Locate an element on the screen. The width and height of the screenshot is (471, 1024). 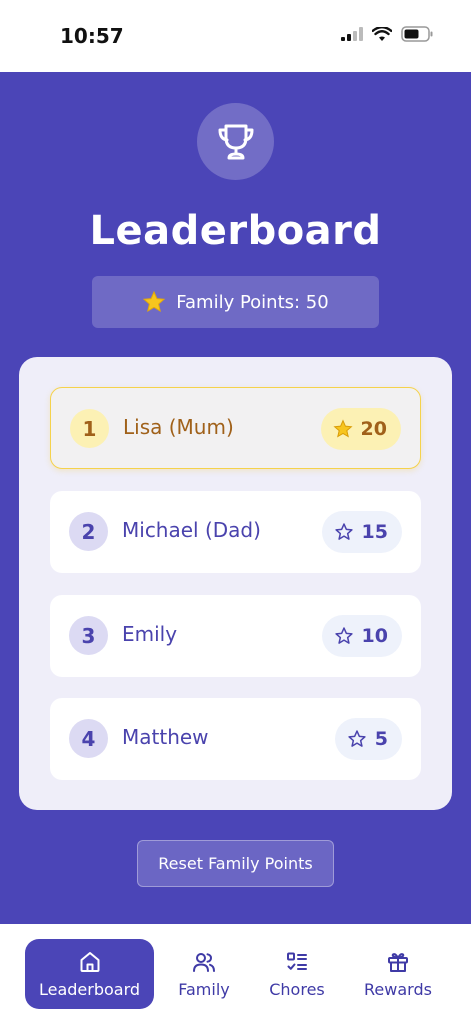
battery-icon is located at coordinates (417, 34).